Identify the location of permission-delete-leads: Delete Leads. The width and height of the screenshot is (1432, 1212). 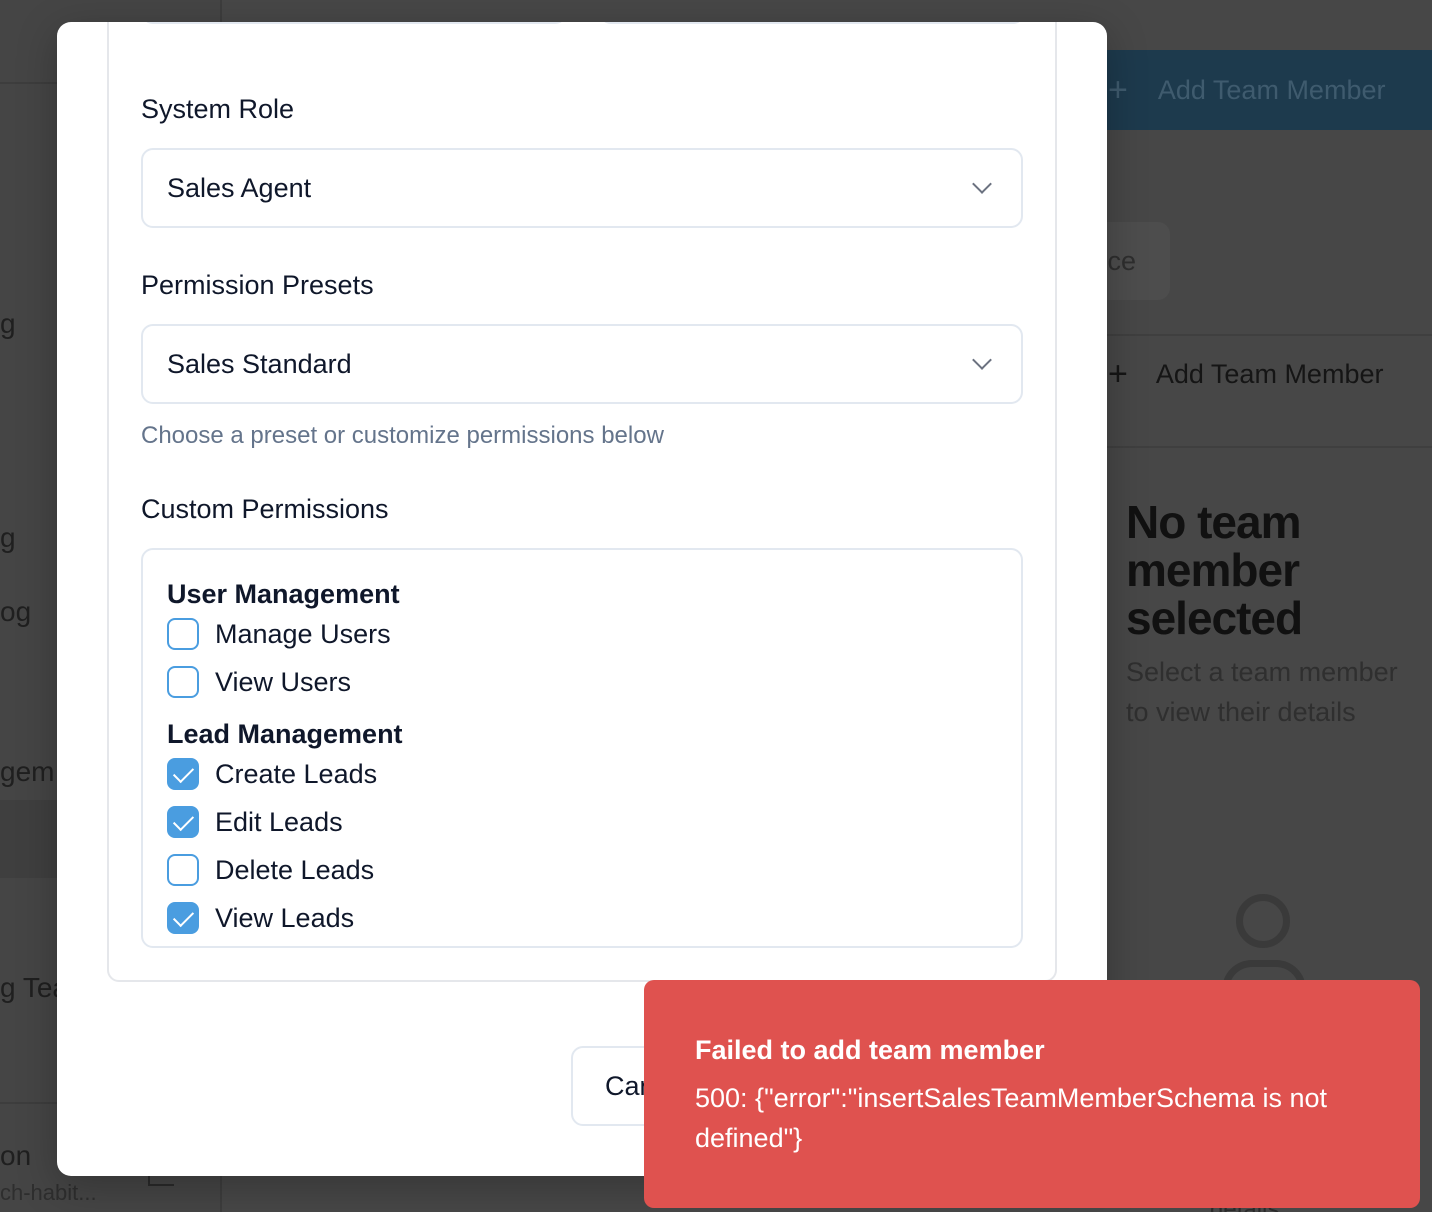
(582, 870).